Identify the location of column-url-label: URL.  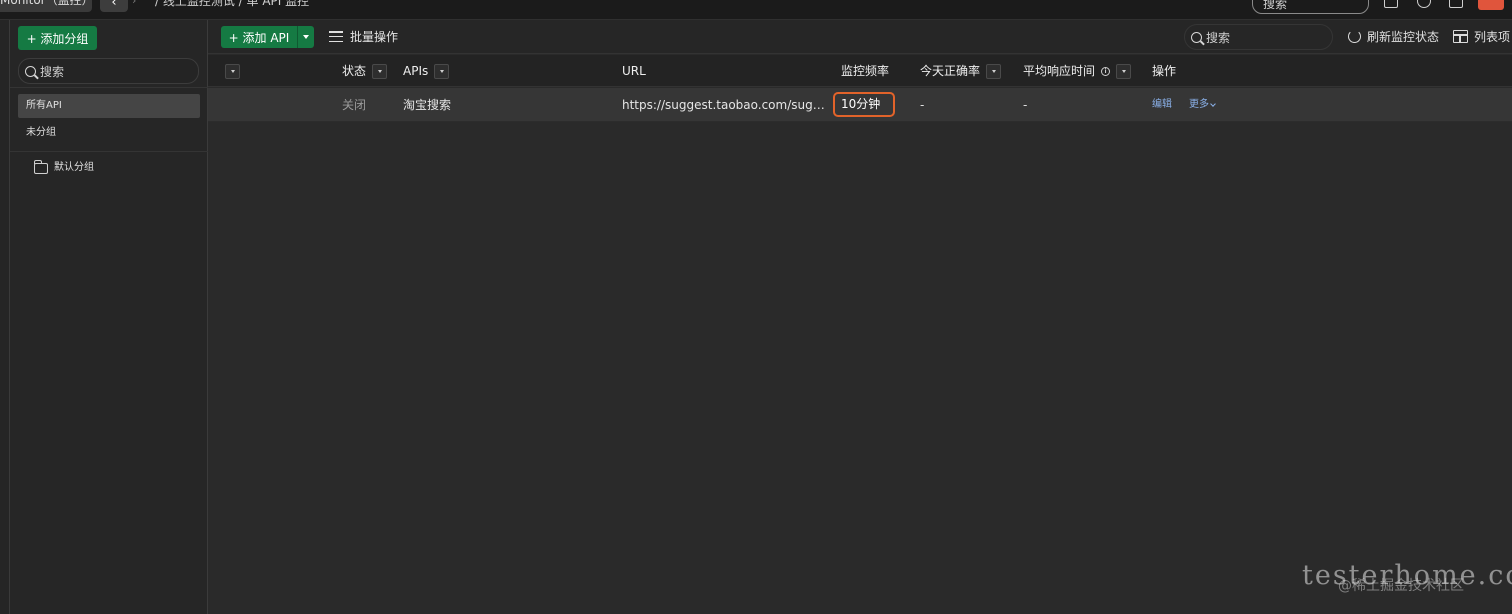
(634, 71).